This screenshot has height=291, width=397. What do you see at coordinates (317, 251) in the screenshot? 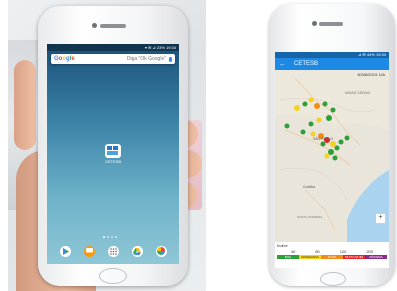
I see `legend-number: 80` at bounding box center [317, 251].